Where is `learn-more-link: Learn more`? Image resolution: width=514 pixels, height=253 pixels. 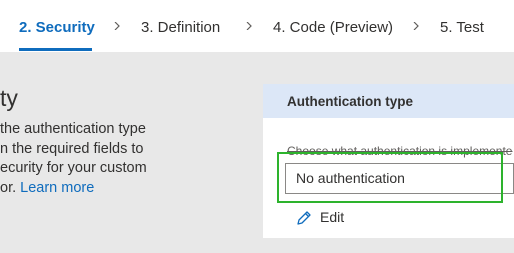
learn-more-link: Learn more is located at coordinates (57, 188).